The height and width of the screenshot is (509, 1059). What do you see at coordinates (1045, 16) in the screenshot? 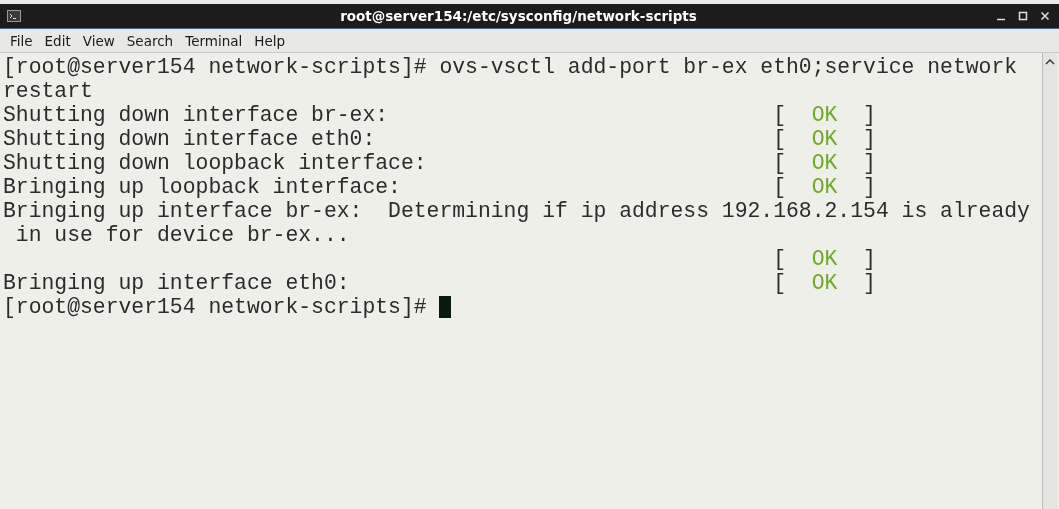
I see `close-button` at bounding box center [1045, 16].